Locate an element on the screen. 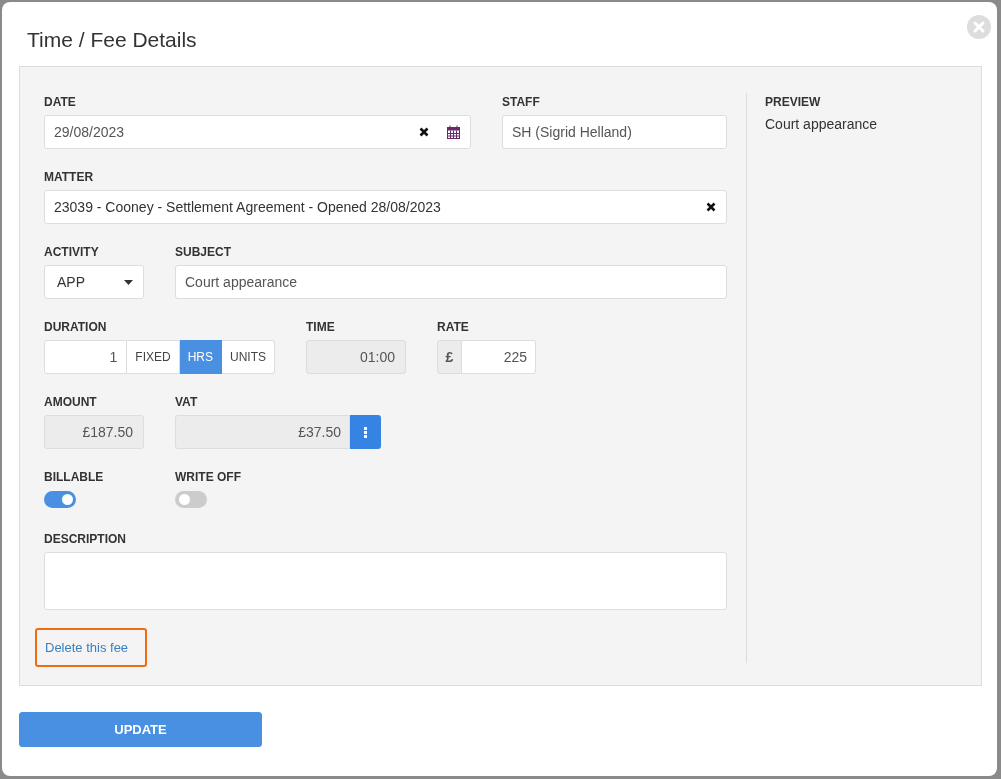  field-label: WRITE OFF is located at coordinates (208, 477).